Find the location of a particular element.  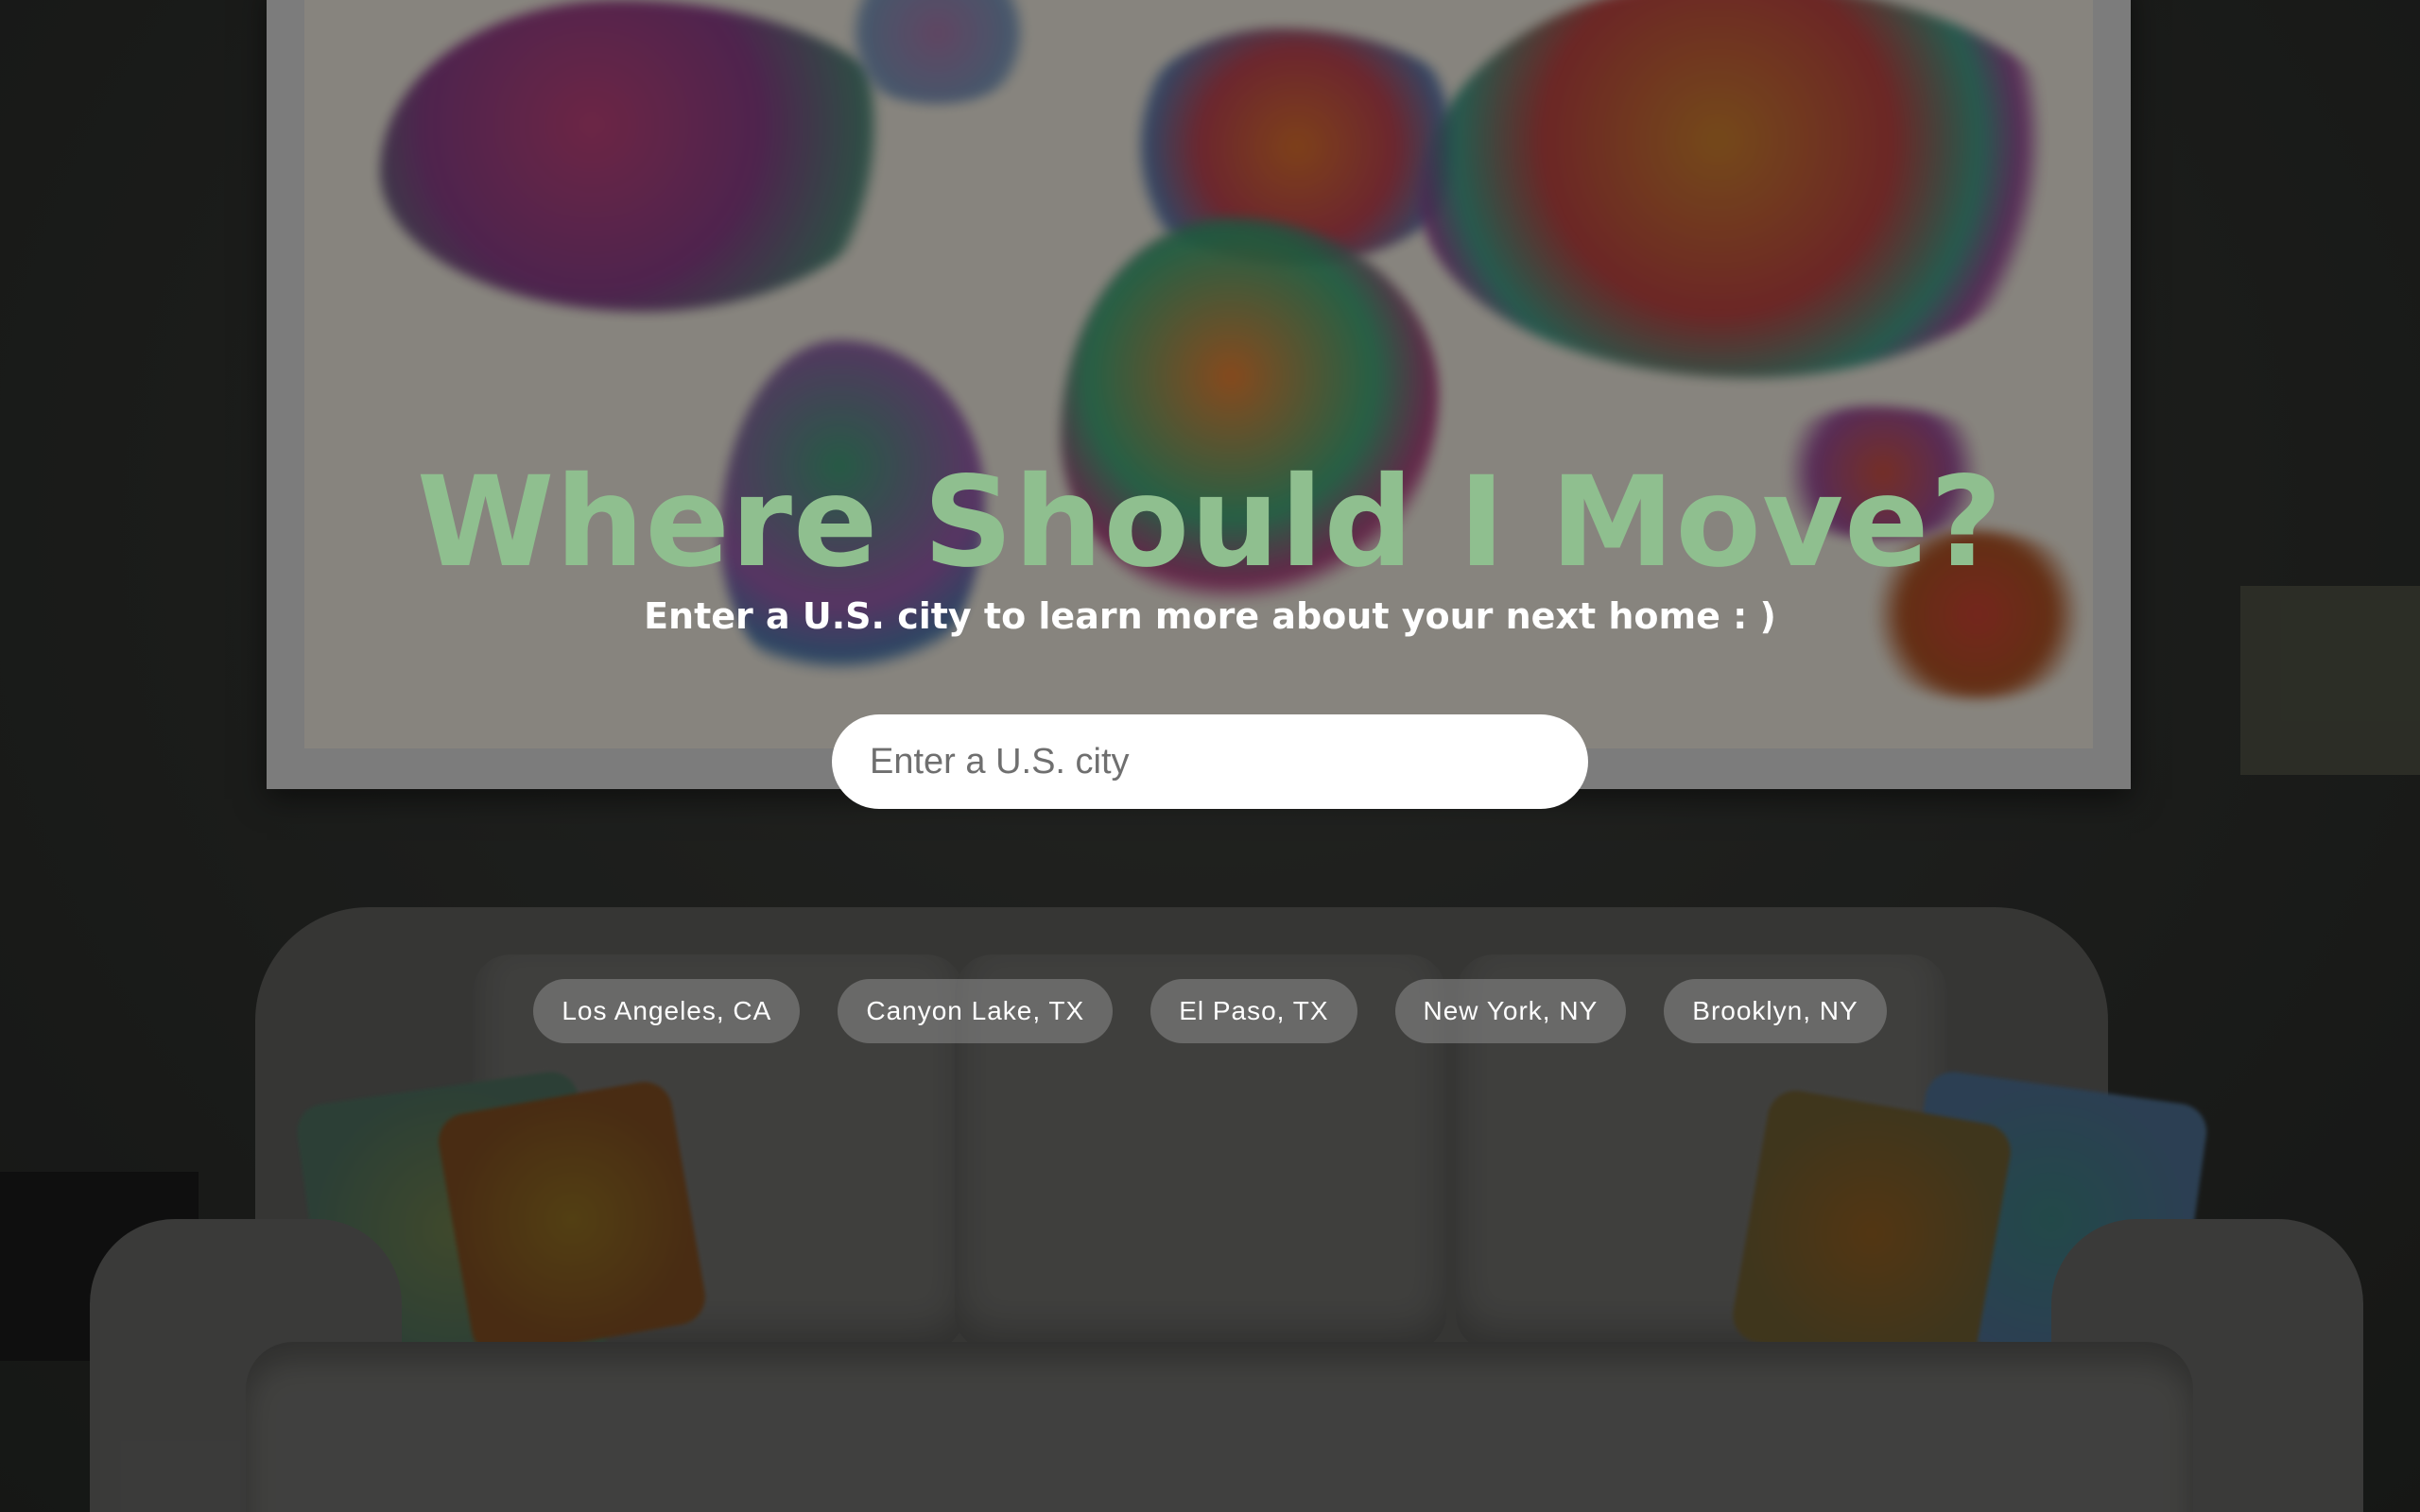

city-chip-brooklyn: Brooklyn, NY is located at coordinates (1775, 1011).